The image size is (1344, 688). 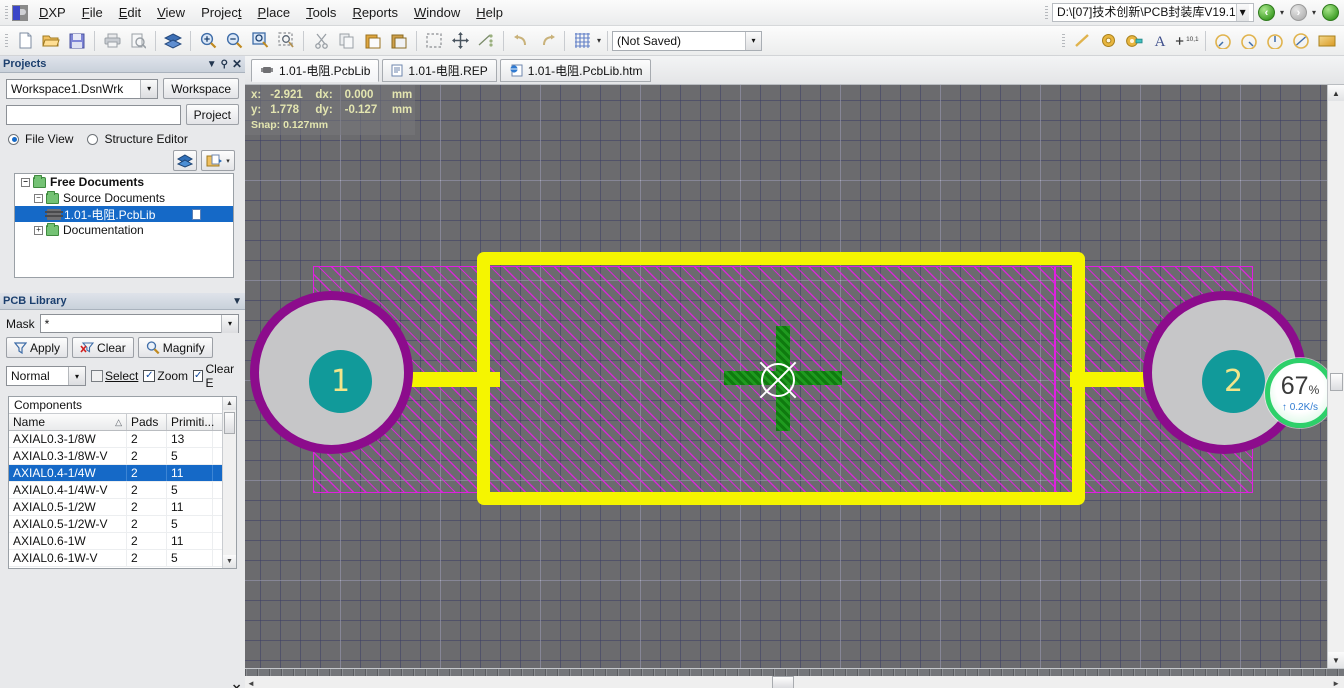 What do you see at coordinates (138, 41) in the screenshot?
I see `print-preview-icon` at bounding box center [138, 41].